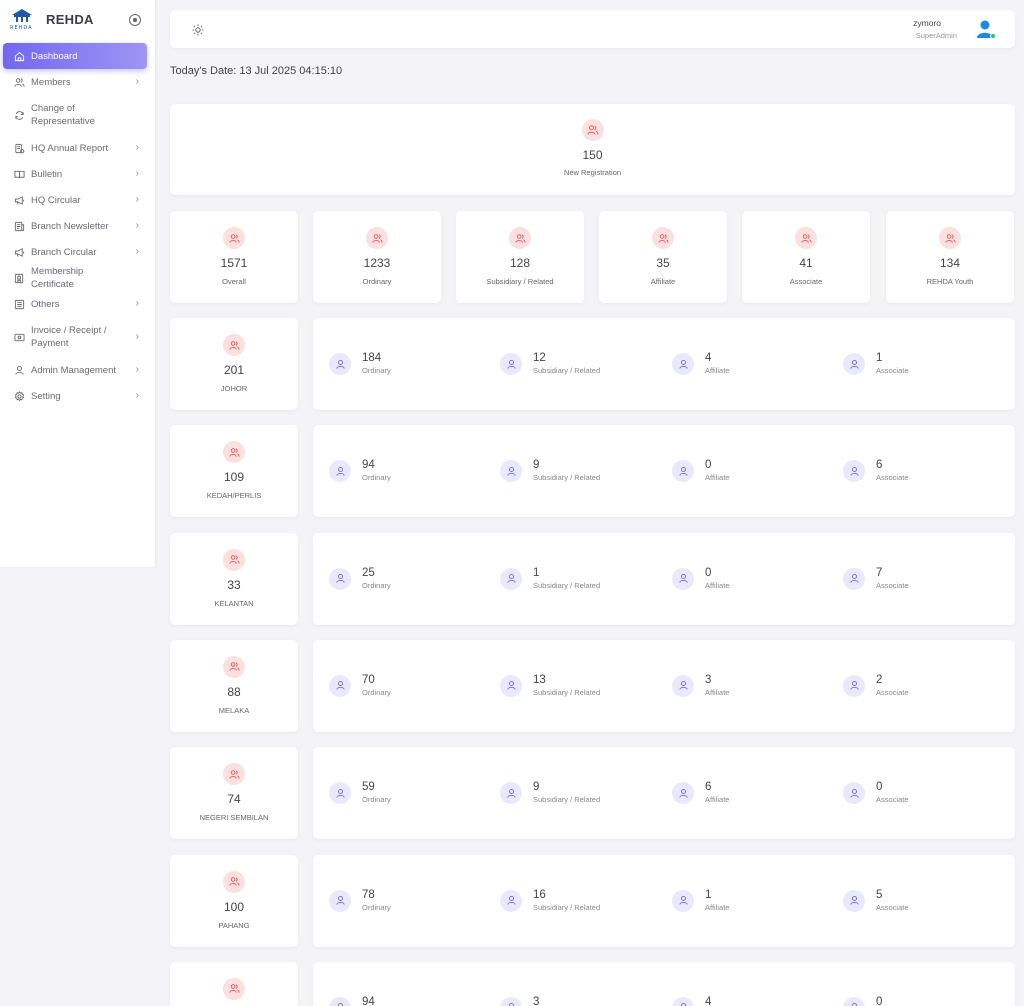  Describe the element at coordinates (708, 358) in the screenshot. I see `branch-stat-value: 4` at that location.